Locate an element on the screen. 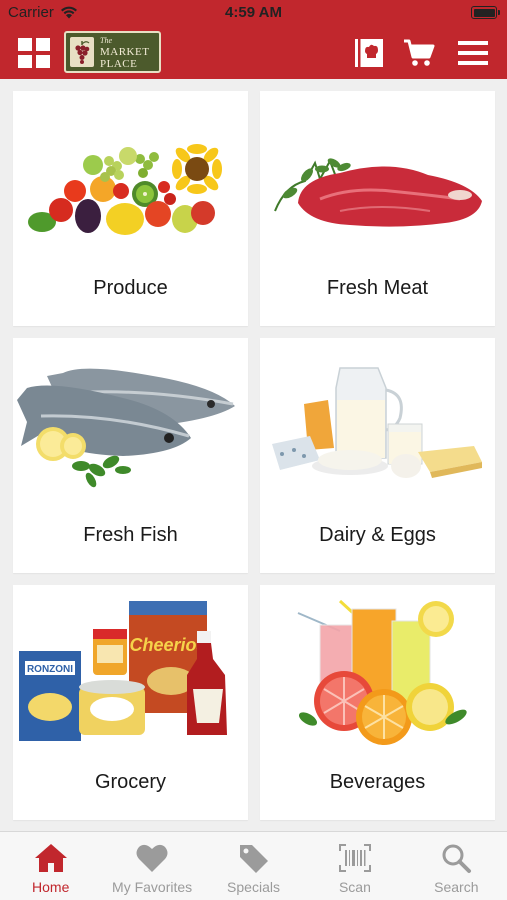 This screenshot has width=507, height=900. status-time: 4:59 AM is located at coordinates (253, 12).